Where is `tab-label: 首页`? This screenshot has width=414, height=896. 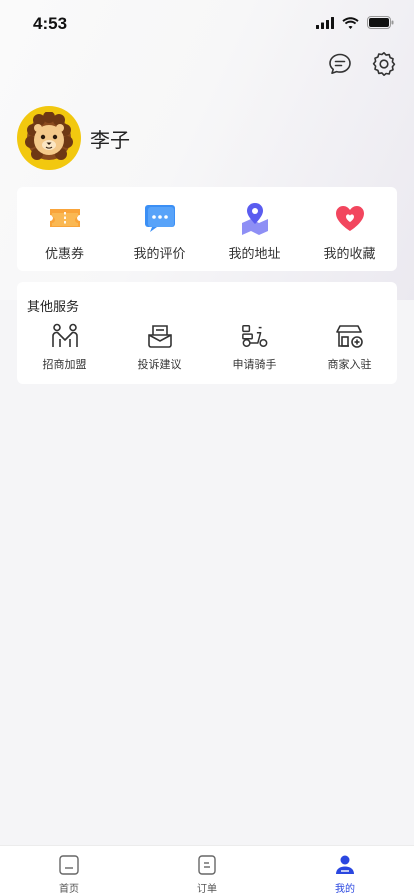 tab-label: 首页 is located at coordinates (69, 889).